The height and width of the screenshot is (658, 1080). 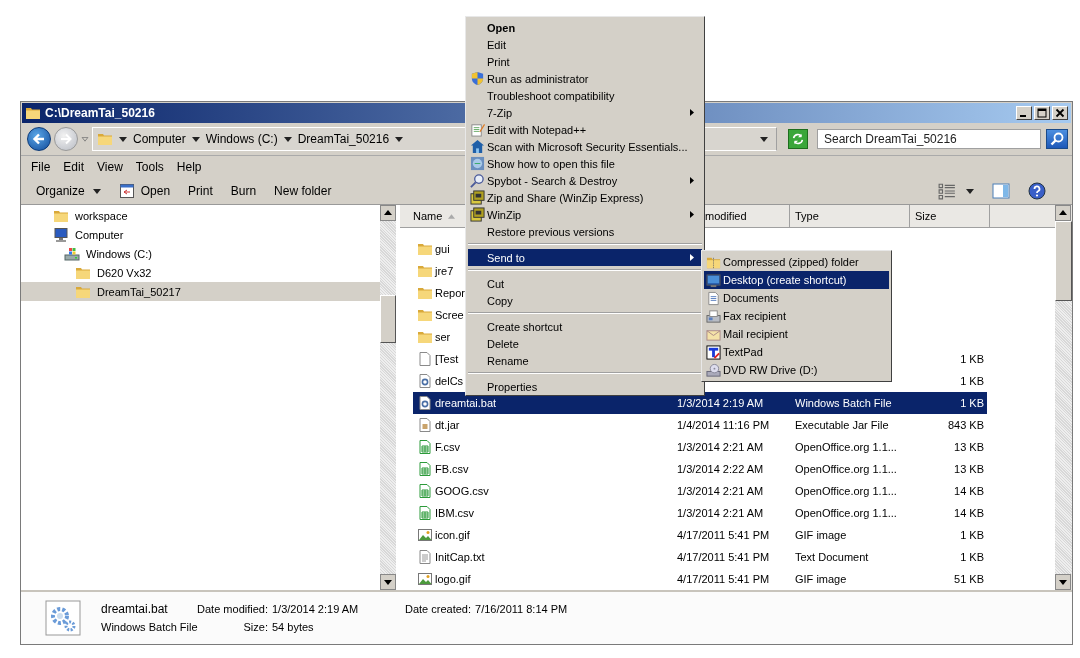 I want to click on file-type: Executable Jar File, so click(x=842, y=425).